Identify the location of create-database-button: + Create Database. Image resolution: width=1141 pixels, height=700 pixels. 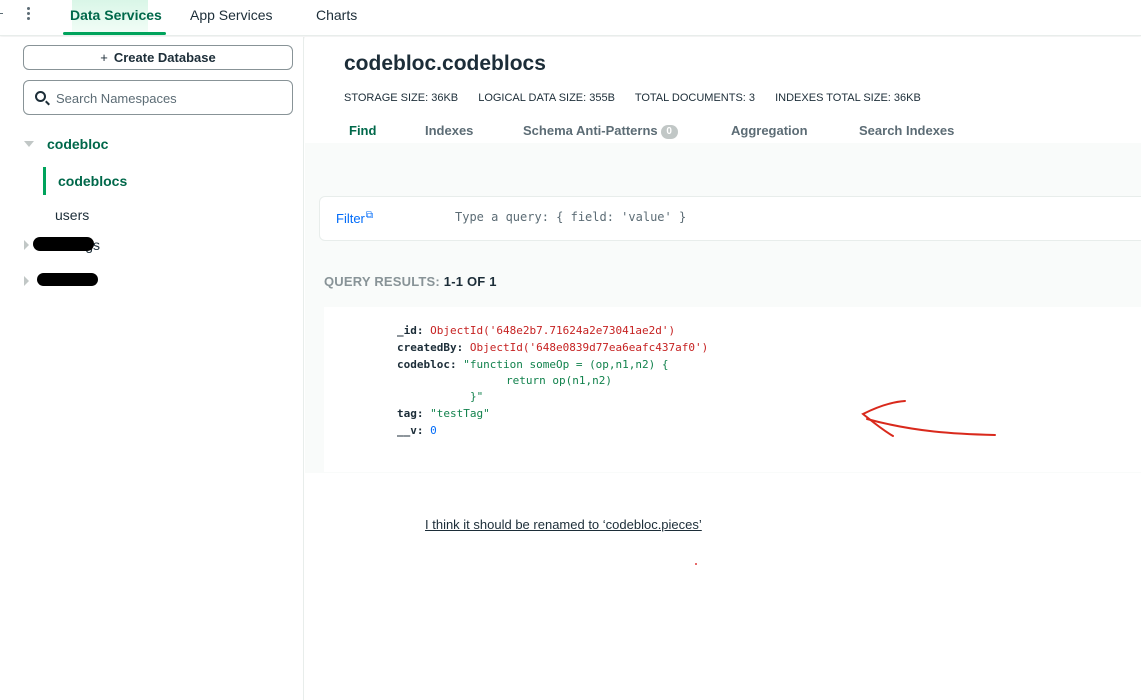
(158, 57).